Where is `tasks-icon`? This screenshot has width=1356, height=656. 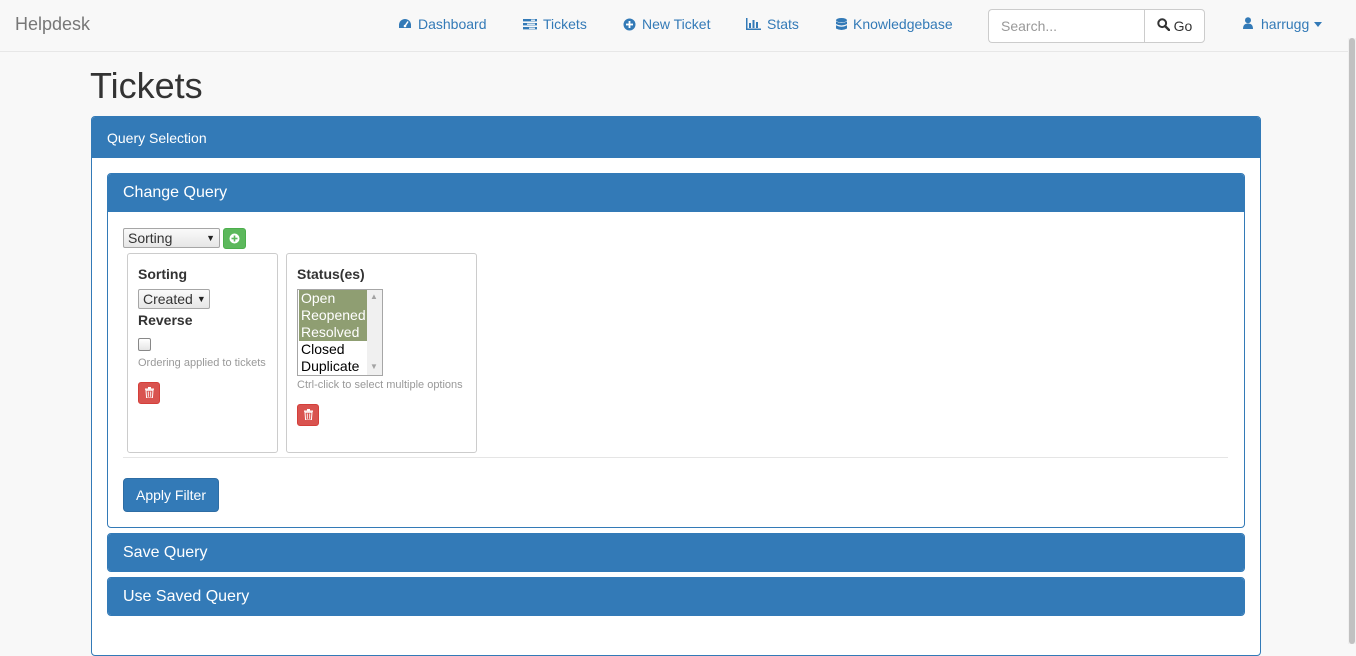
tasks-icon is located at coordinates (530, 24).